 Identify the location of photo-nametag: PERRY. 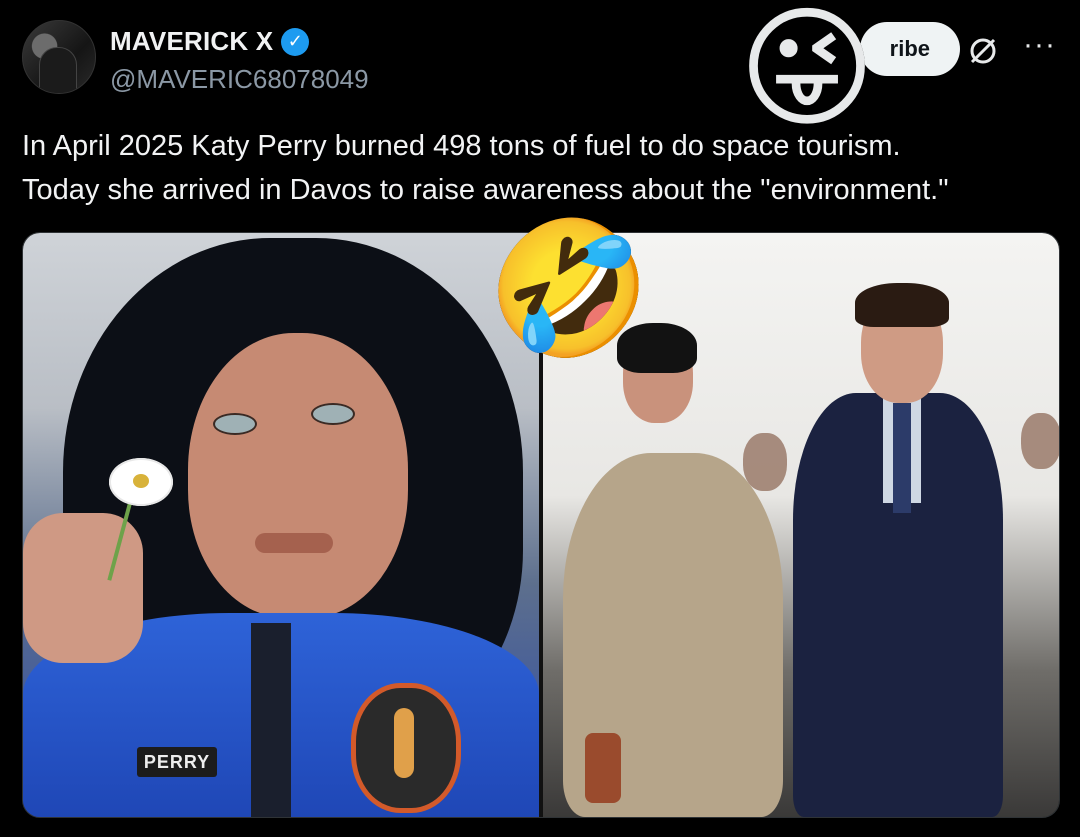
(177, 762).